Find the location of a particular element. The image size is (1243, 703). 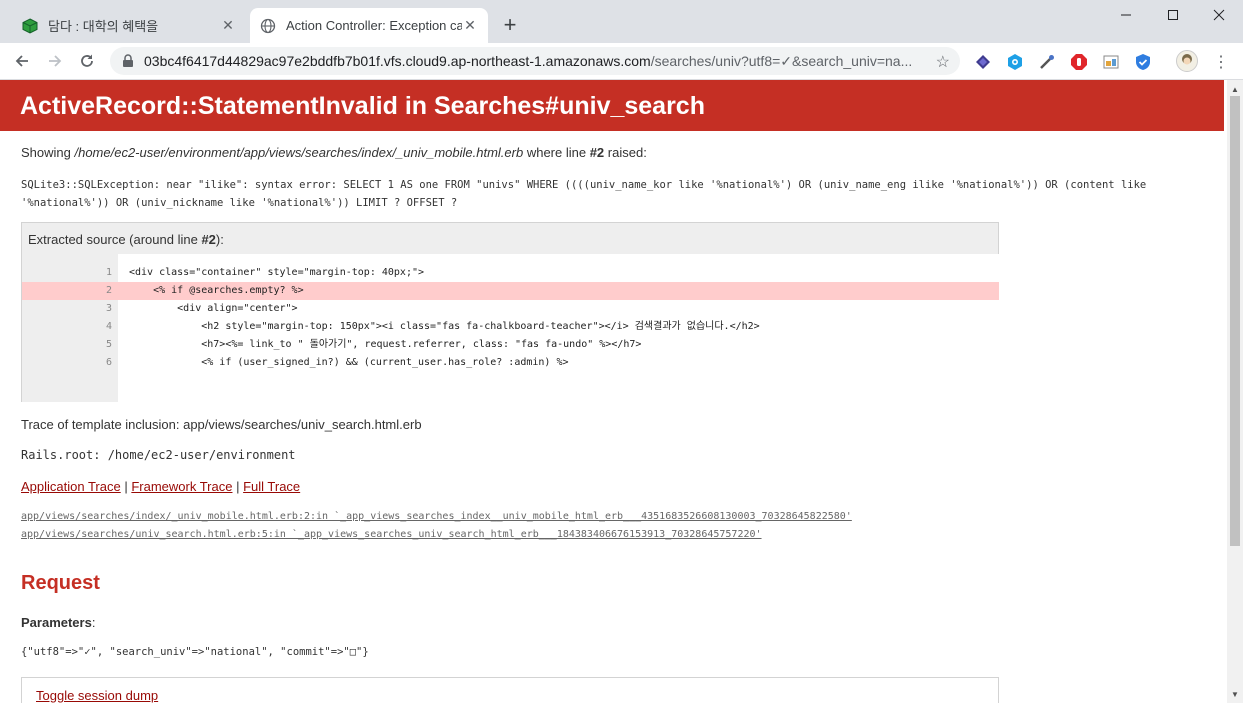

full-trace-link: Full Trace is located at coordinates (271, 486).